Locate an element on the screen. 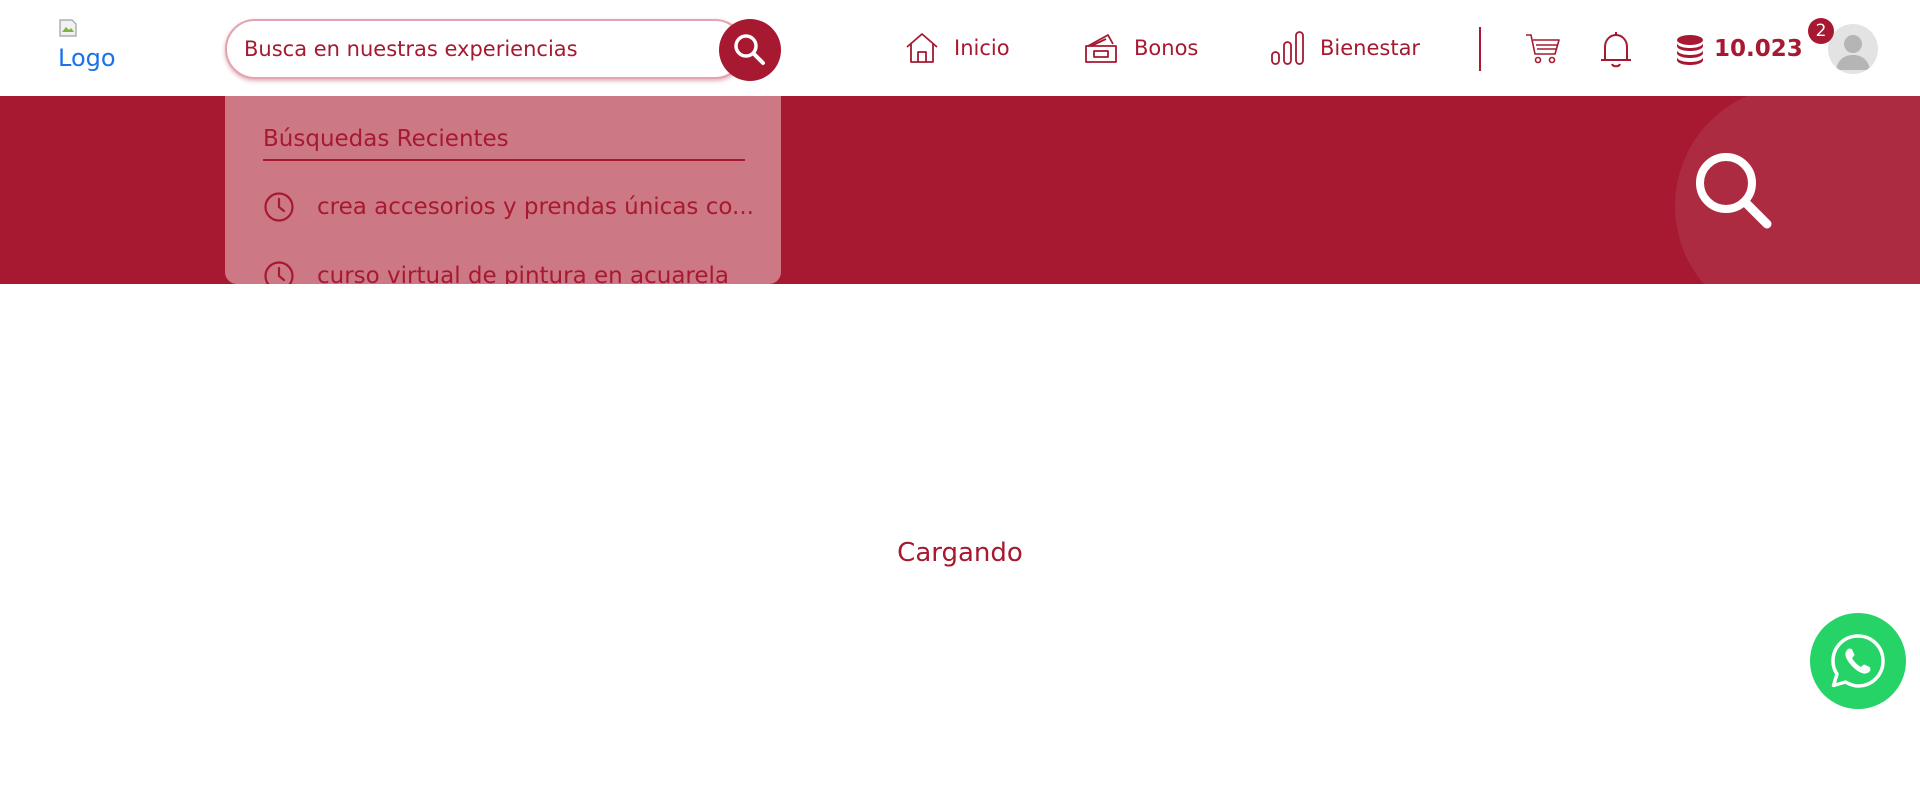 The image size is (1920, 800). search-button is located at coordinates (750, 50).